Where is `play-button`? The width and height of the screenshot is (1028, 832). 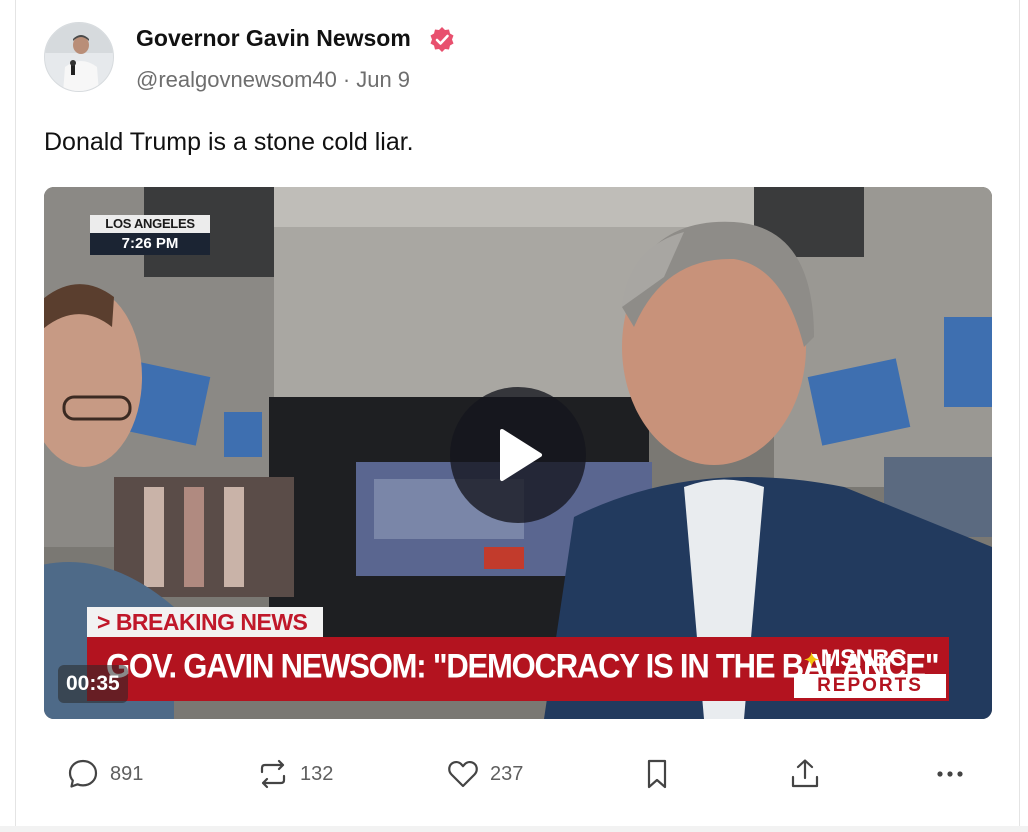
play-button is located at coordinates (518, 455).